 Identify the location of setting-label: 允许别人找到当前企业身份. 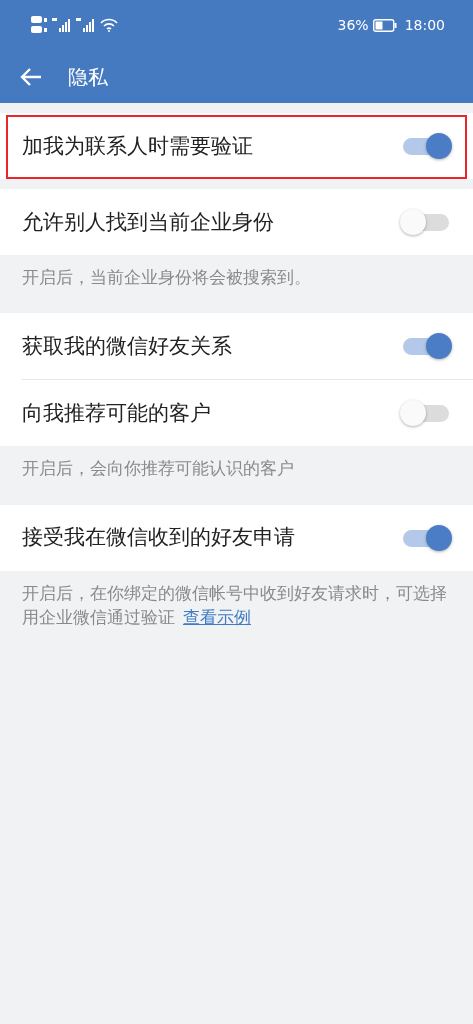
(148, 222).